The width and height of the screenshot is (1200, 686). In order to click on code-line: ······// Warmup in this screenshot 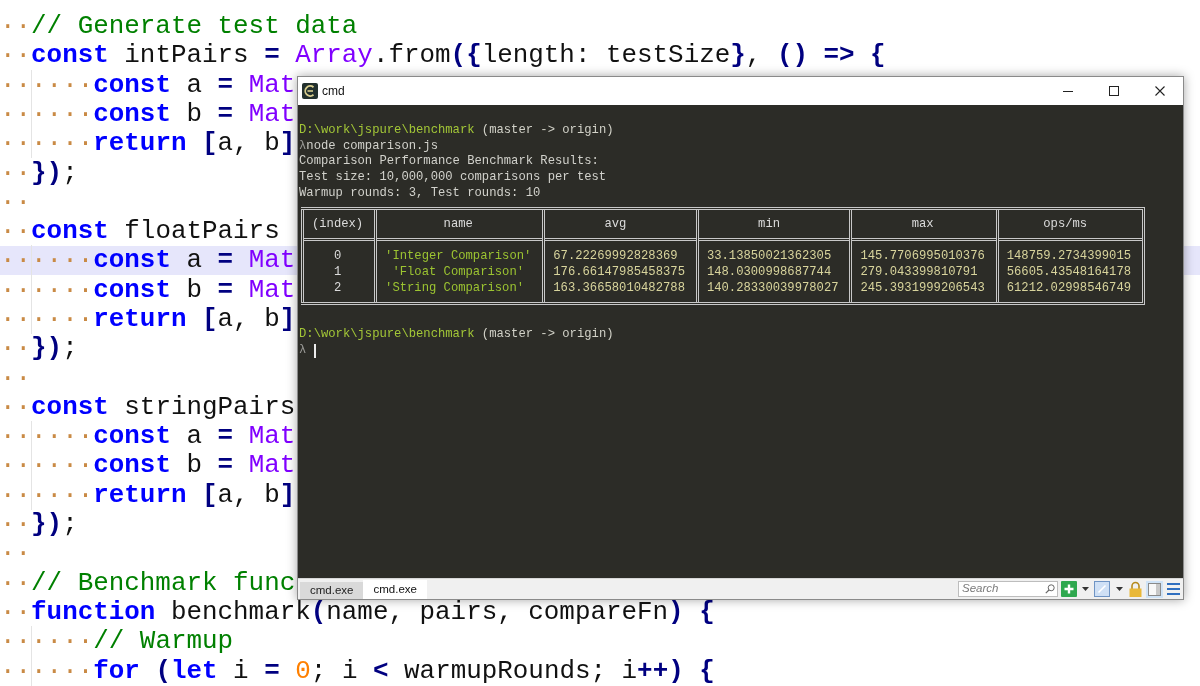, I will do `click(117, 641)`.